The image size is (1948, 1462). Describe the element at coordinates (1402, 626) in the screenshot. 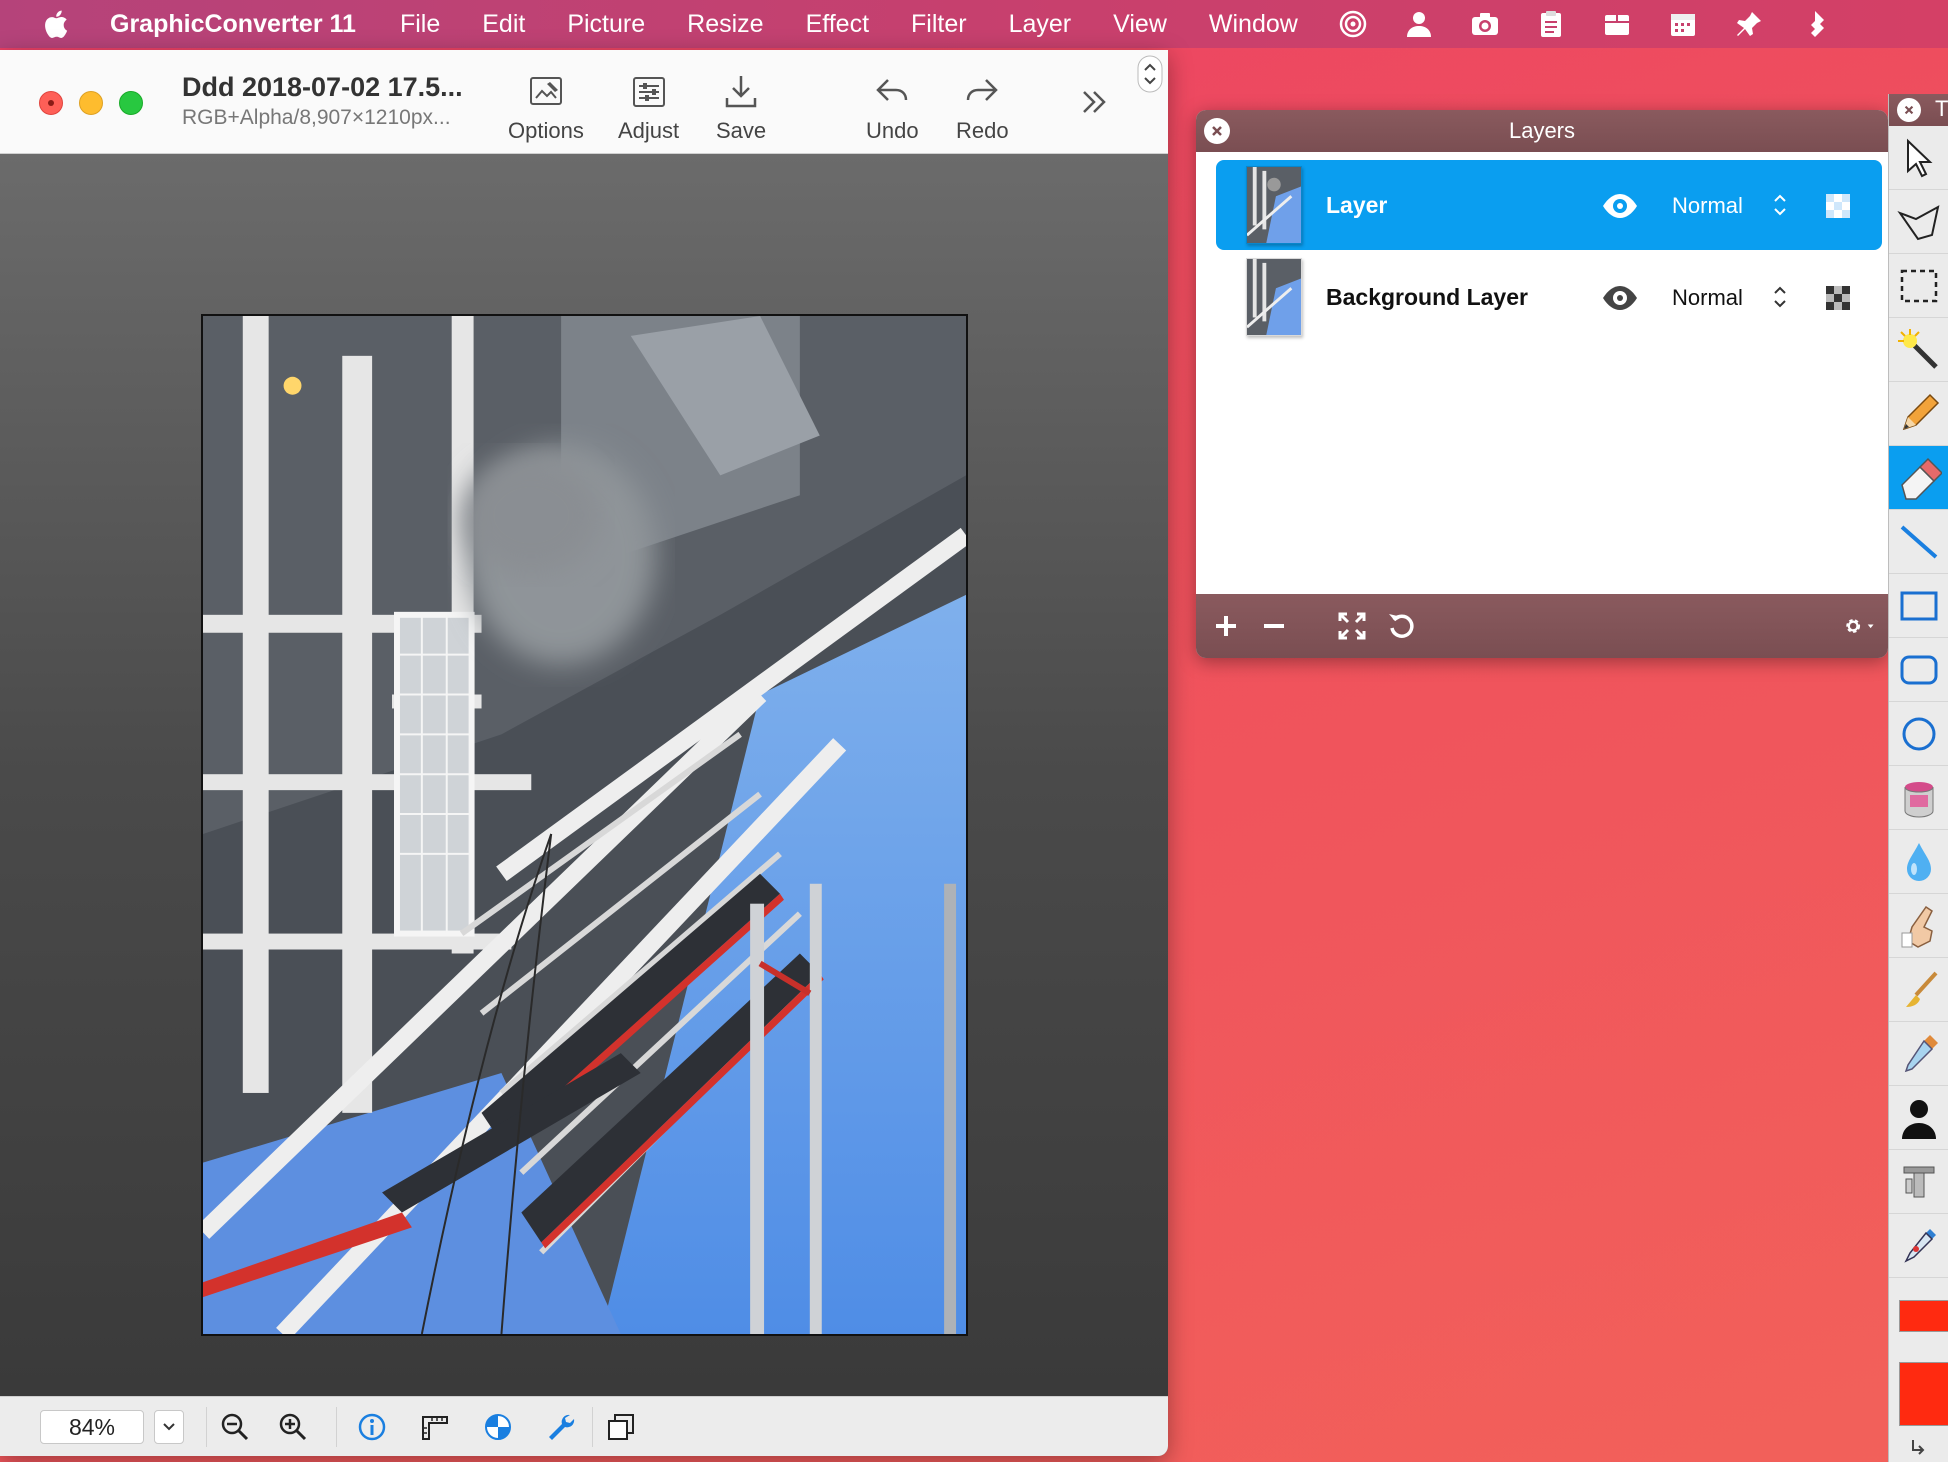

I see `rotate-reset-icon` at that location.